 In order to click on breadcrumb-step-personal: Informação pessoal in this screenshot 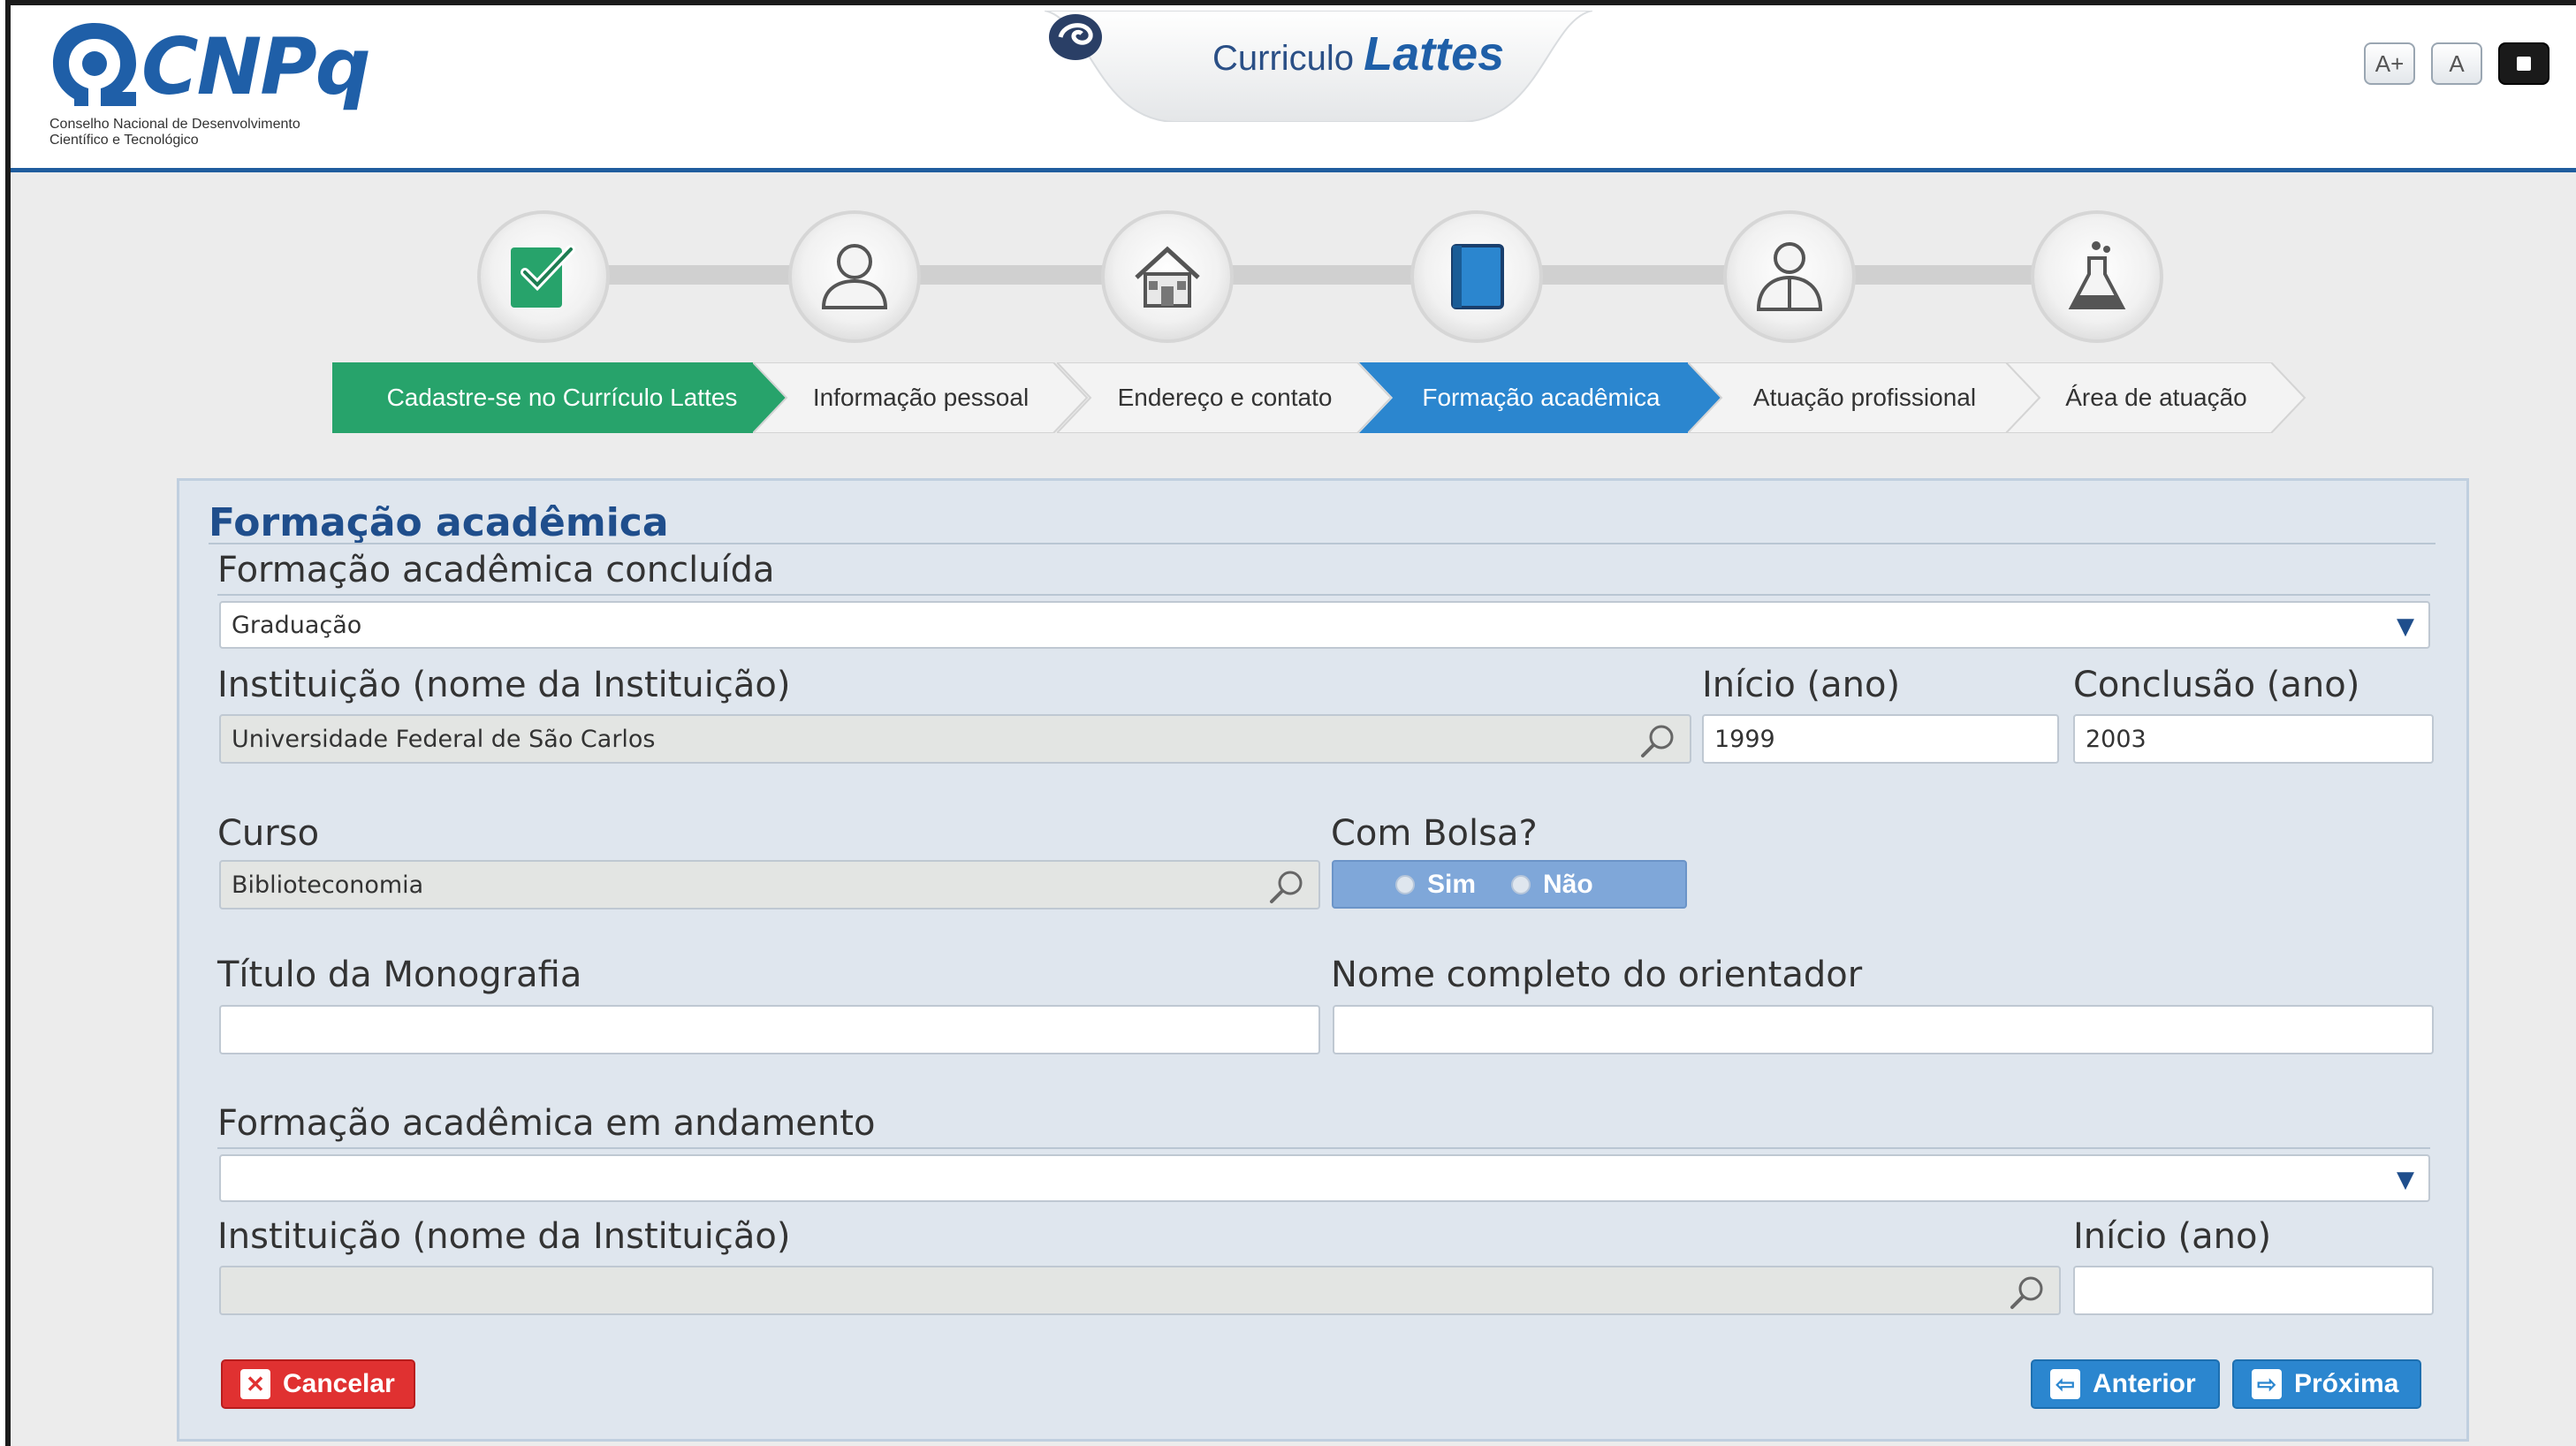, I will do `click(921, 397)`.